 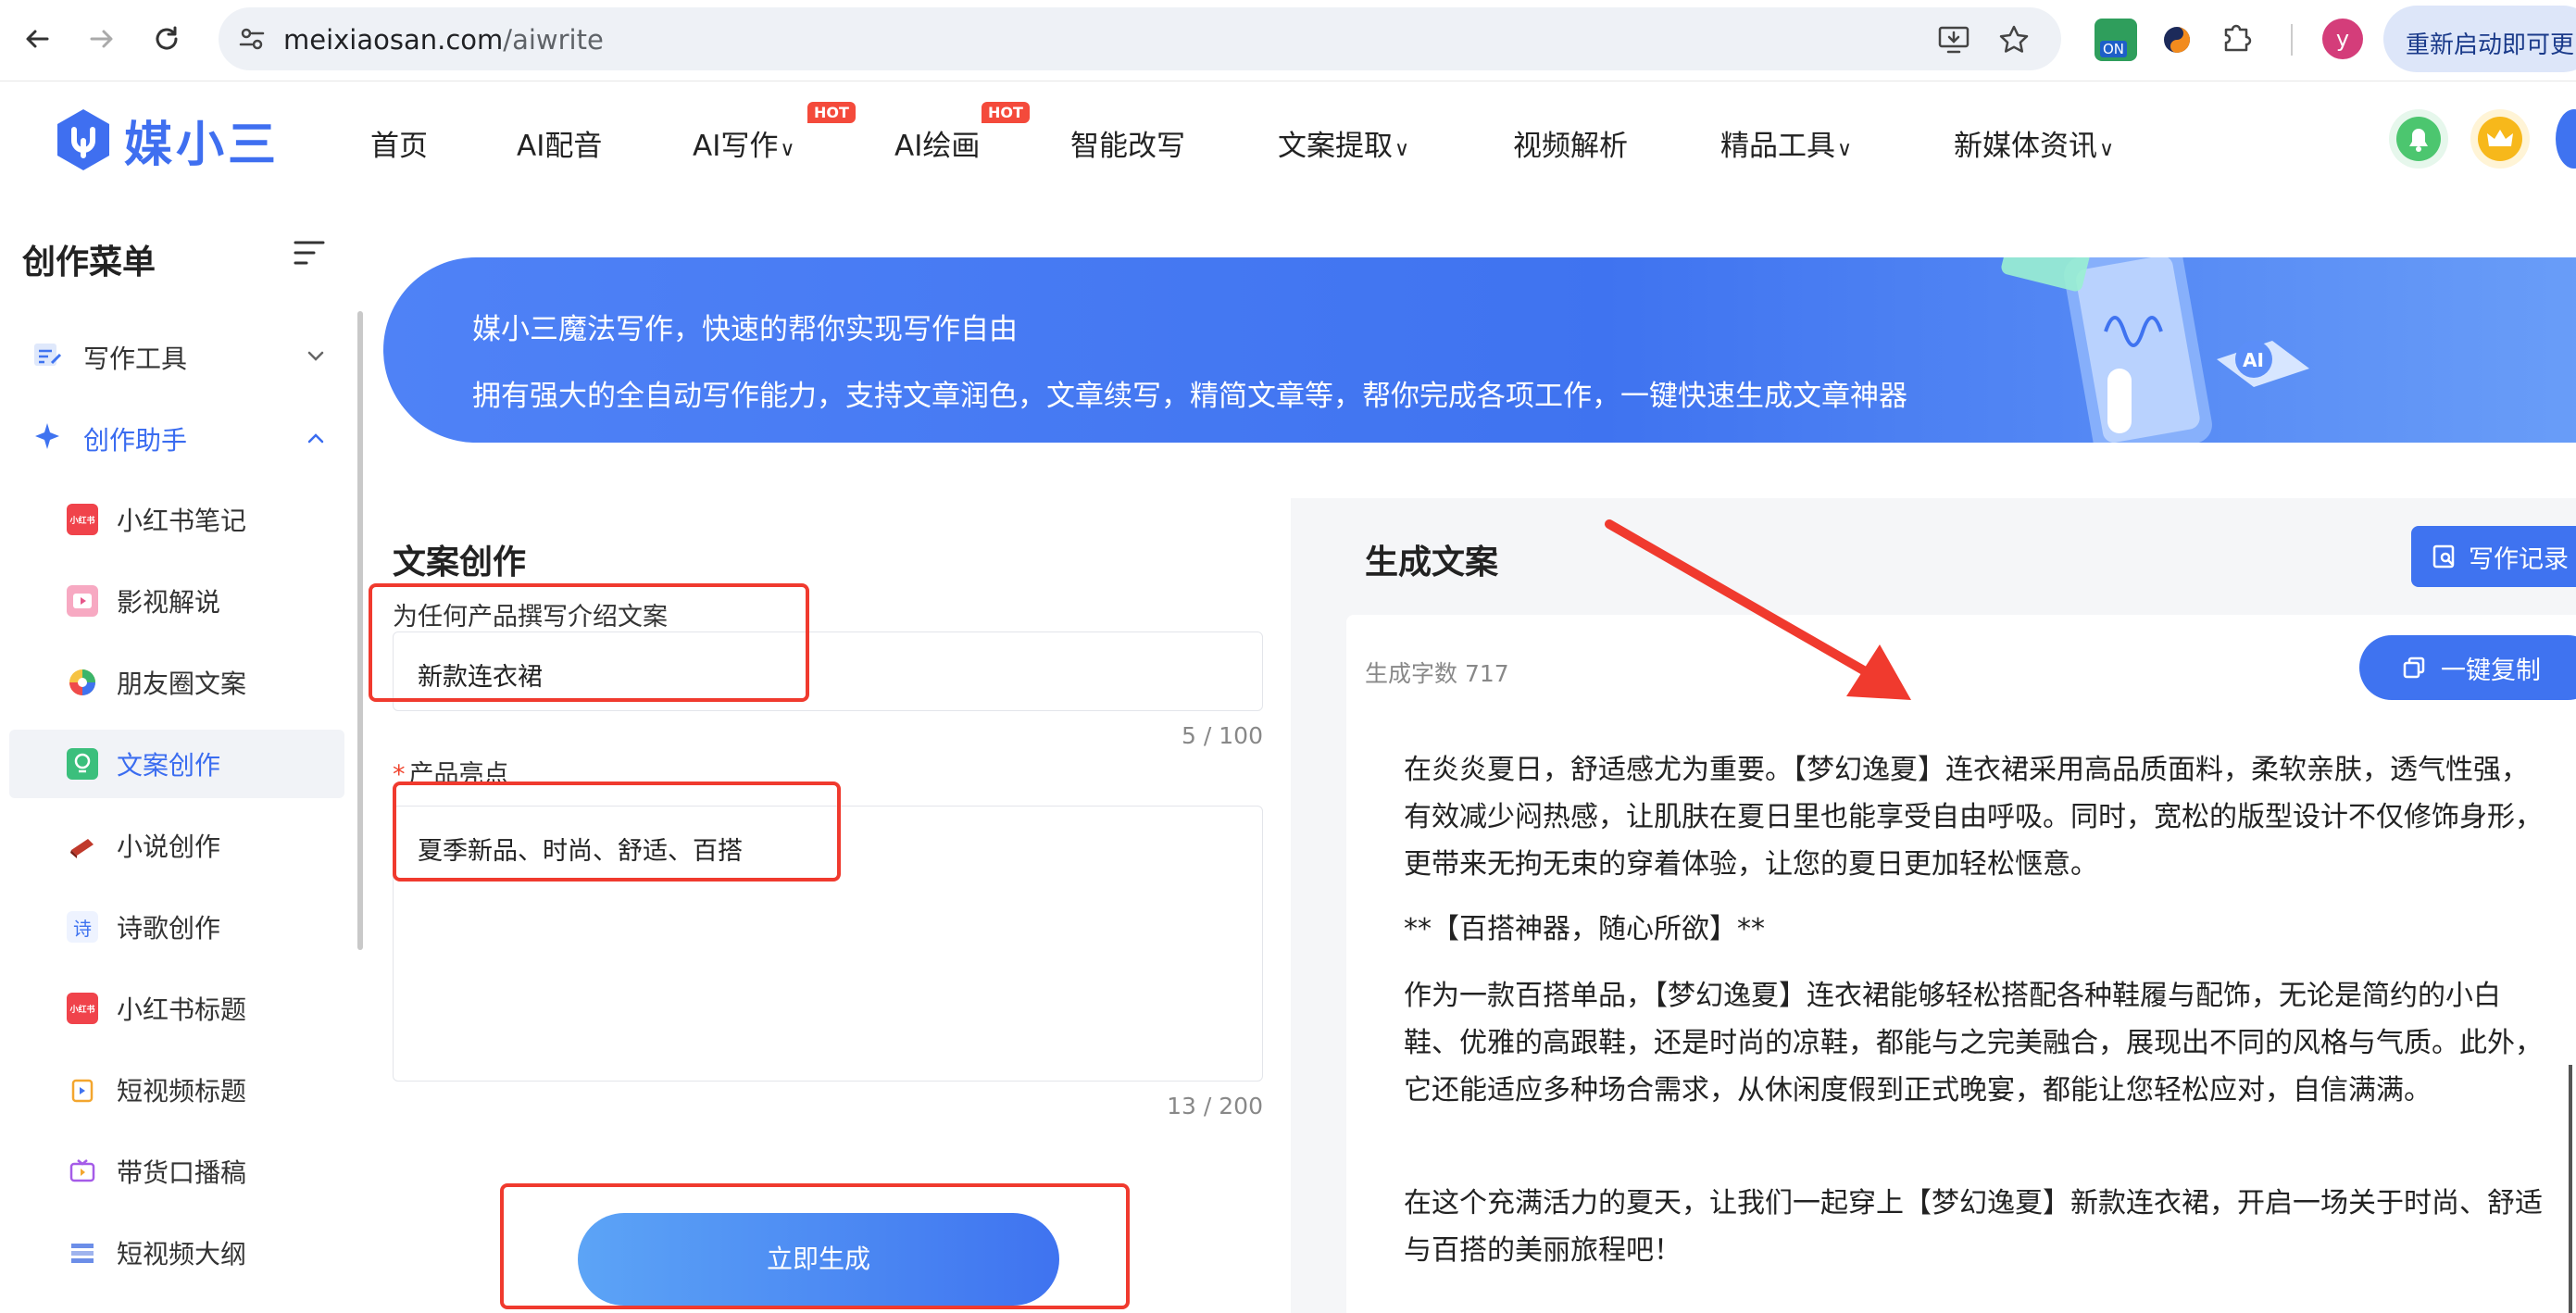 What do you see at coordinates (1432, 562) in the screenshot?
I see `output-title: 生成文案` at bounding box center [1432, 562].